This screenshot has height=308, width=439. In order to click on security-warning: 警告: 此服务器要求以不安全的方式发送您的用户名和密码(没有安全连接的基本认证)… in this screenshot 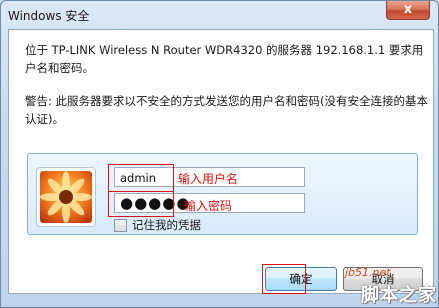, I will do `click(227, 110)`.